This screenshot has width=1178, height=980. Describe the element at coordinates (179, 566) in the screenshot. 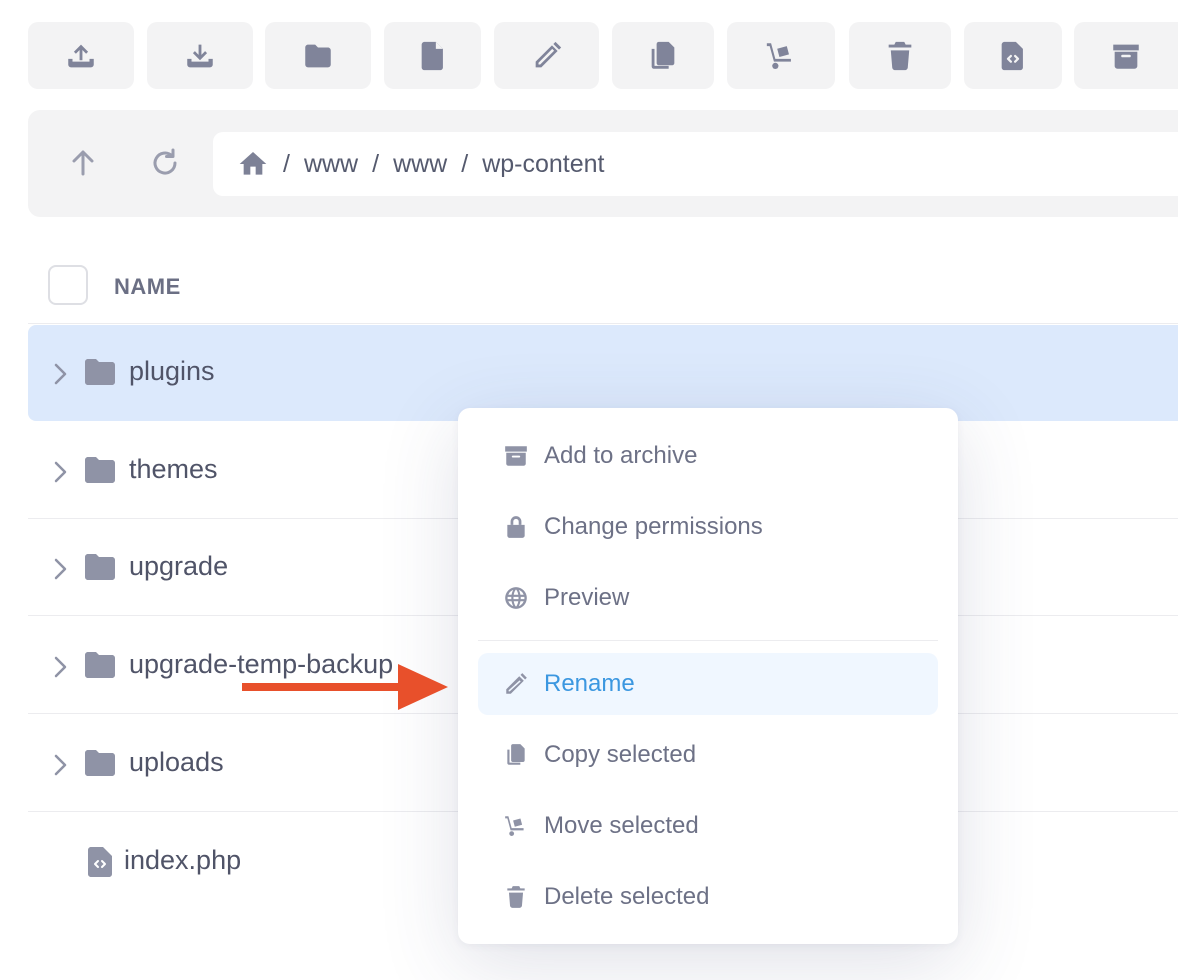

I see `row-name: upgrade` at that location.